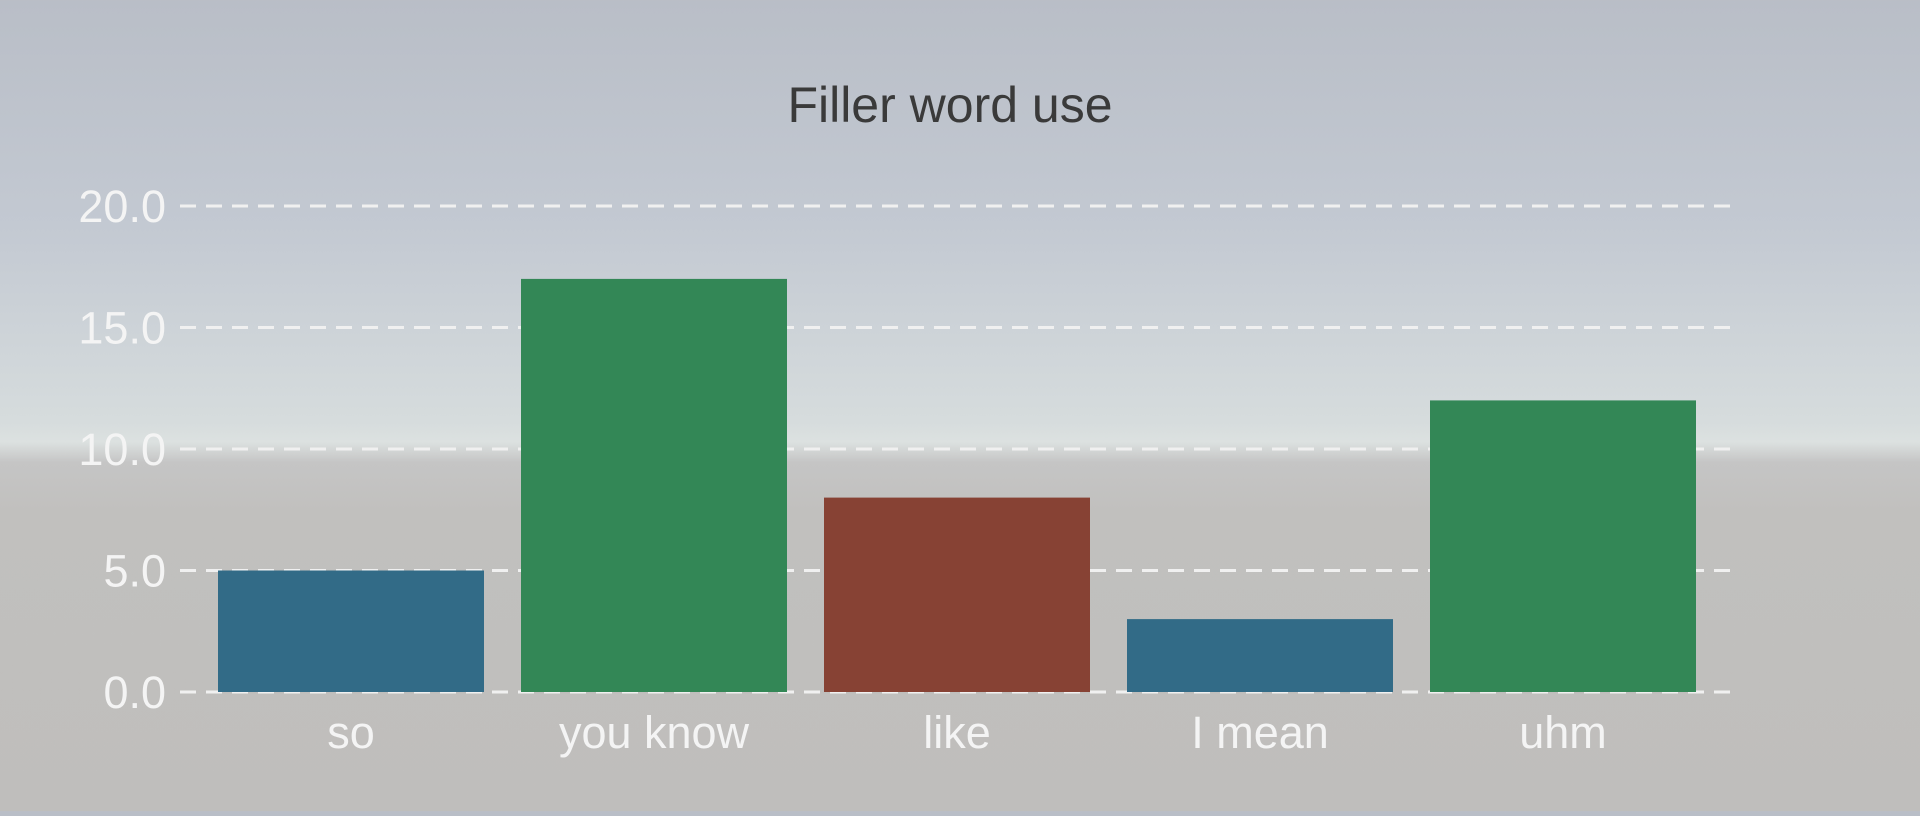 This screenshot has height=816, width=1920. What do you see at coordinates (1260, 732) in the screenshot?
I see `x-tick-label: I mean` at bounding box center [1260, 732].